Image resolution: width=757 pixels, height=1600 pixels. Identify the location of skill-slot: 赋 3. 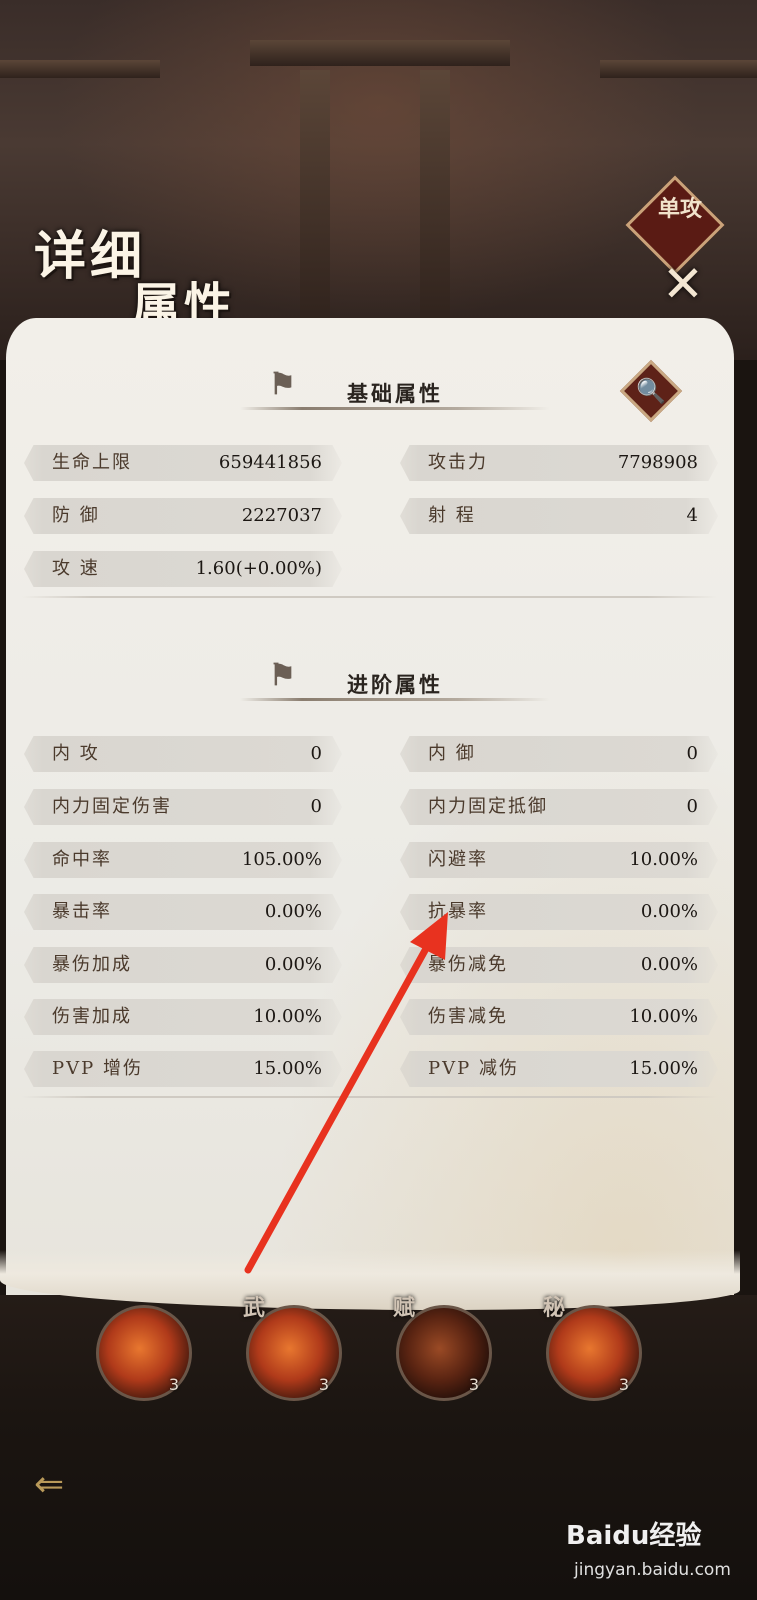
(442, 1348).